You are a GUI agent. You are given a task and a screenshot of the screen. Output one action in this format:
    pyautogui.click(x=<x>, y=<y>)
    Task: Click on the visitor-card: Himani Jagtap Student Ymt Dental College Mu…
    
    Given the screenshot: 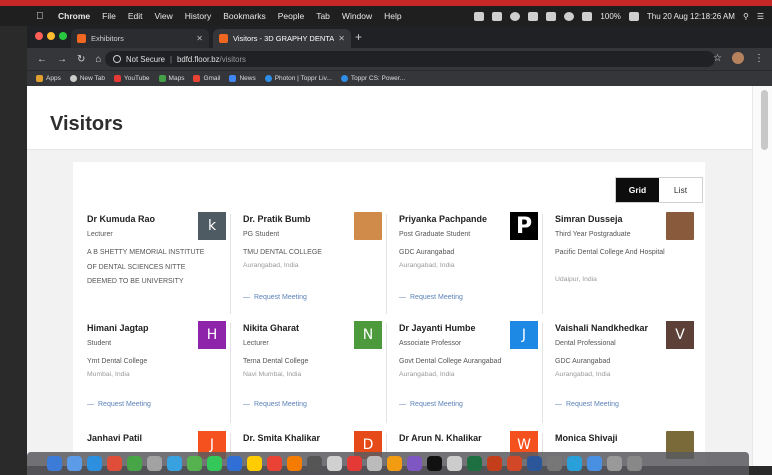 What is the action you would take?
    pyautogui.click(x=159, y=372)
    